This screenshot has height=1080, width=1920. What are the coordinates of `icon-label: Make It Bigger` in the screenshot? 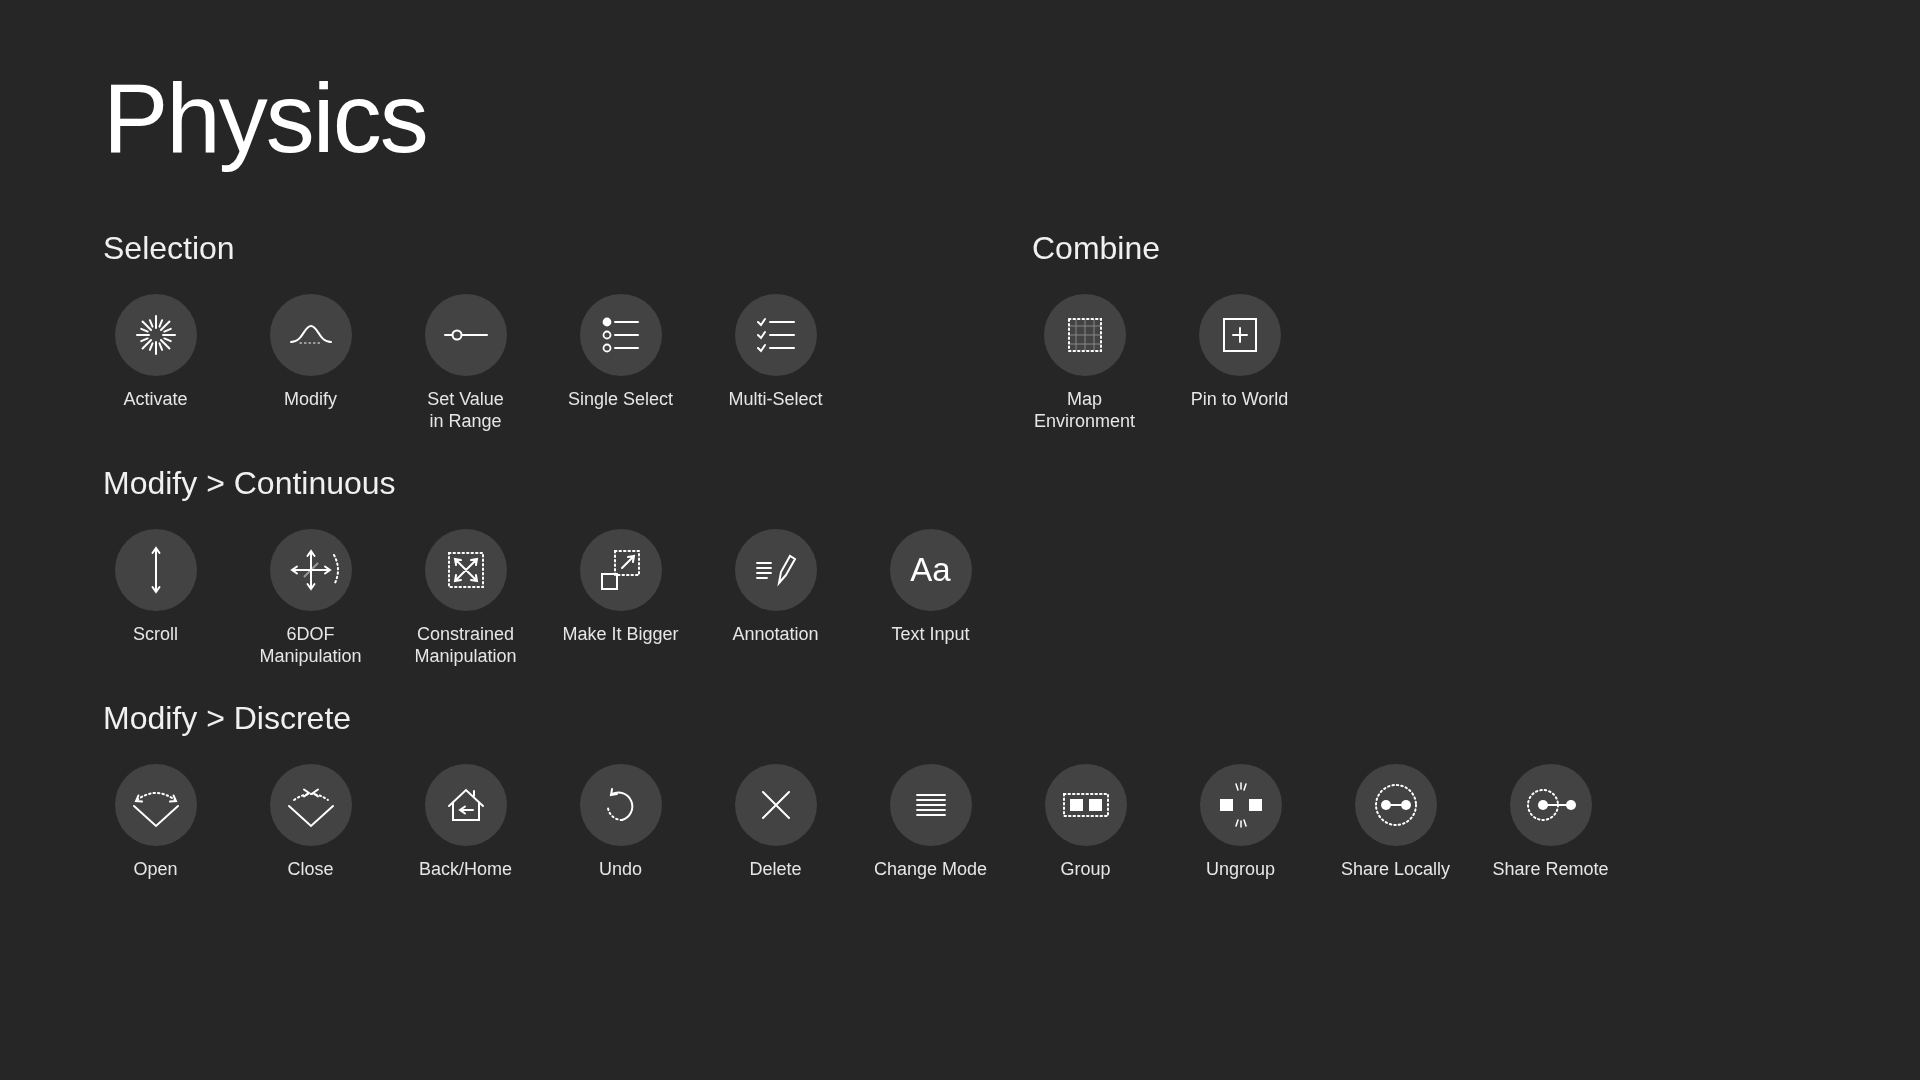 It's located at (620, 634).